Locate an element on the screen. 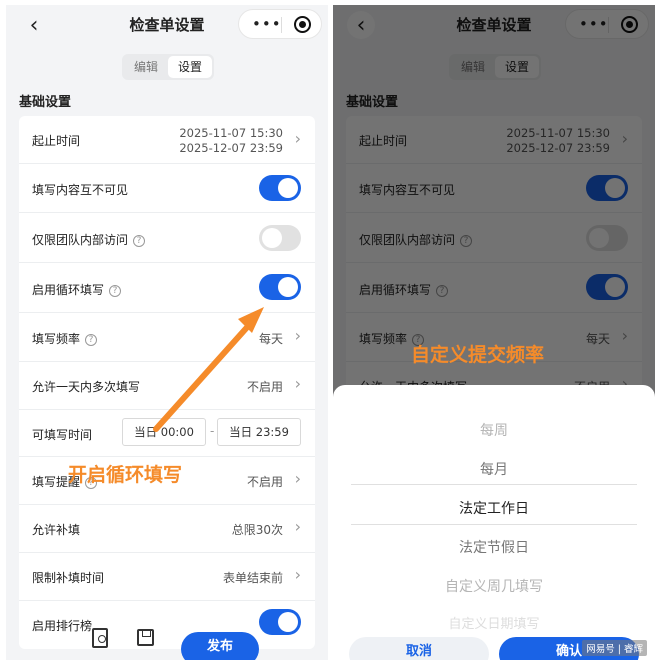 The image size is (660, 660). picker-option: 法定节假日 is located at coordinates (494, 547).